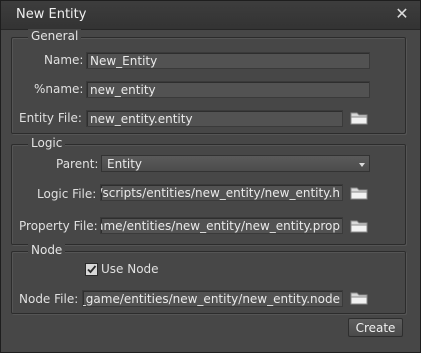 This screenshot has width=421, height=353. What do you see at coordinates (47, 143) in the screenshot?
I see `logic-group-label: Logic` at bounding box center [47, 143].